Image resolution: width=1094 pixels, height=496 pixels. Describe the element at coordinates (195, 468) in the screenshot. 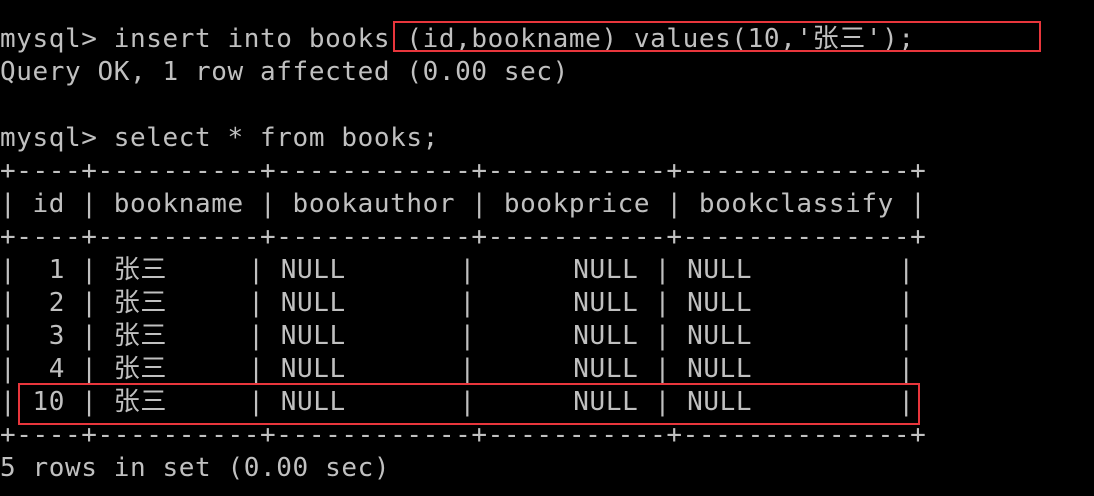

I see `select-result-line: 5 rows in set (0.00 sec)` at that location.